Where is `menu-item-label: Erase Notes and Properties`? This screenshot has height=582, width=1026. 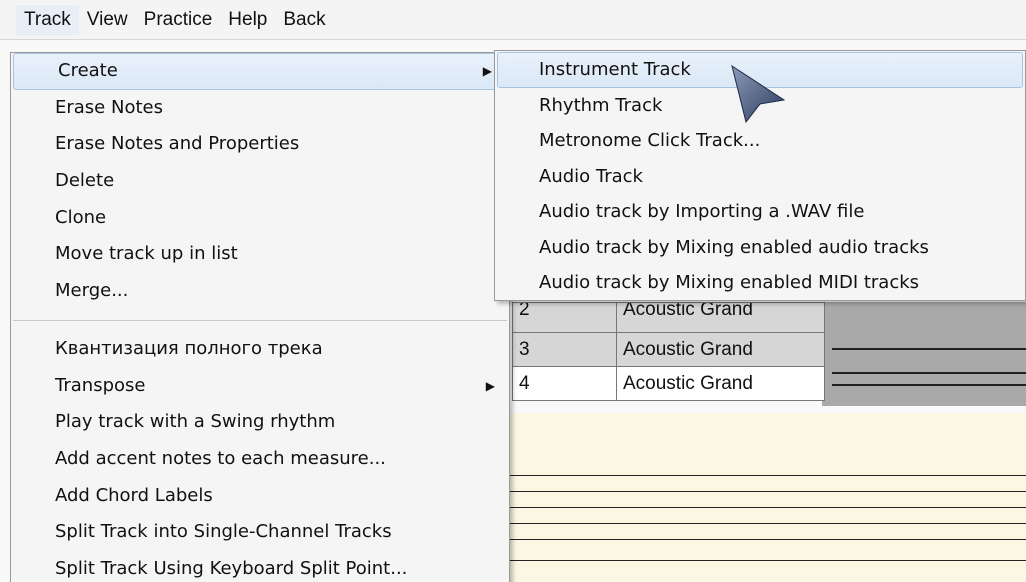 menu-item-label: Erase Notes and Properties is located at coordinates (177, 144).